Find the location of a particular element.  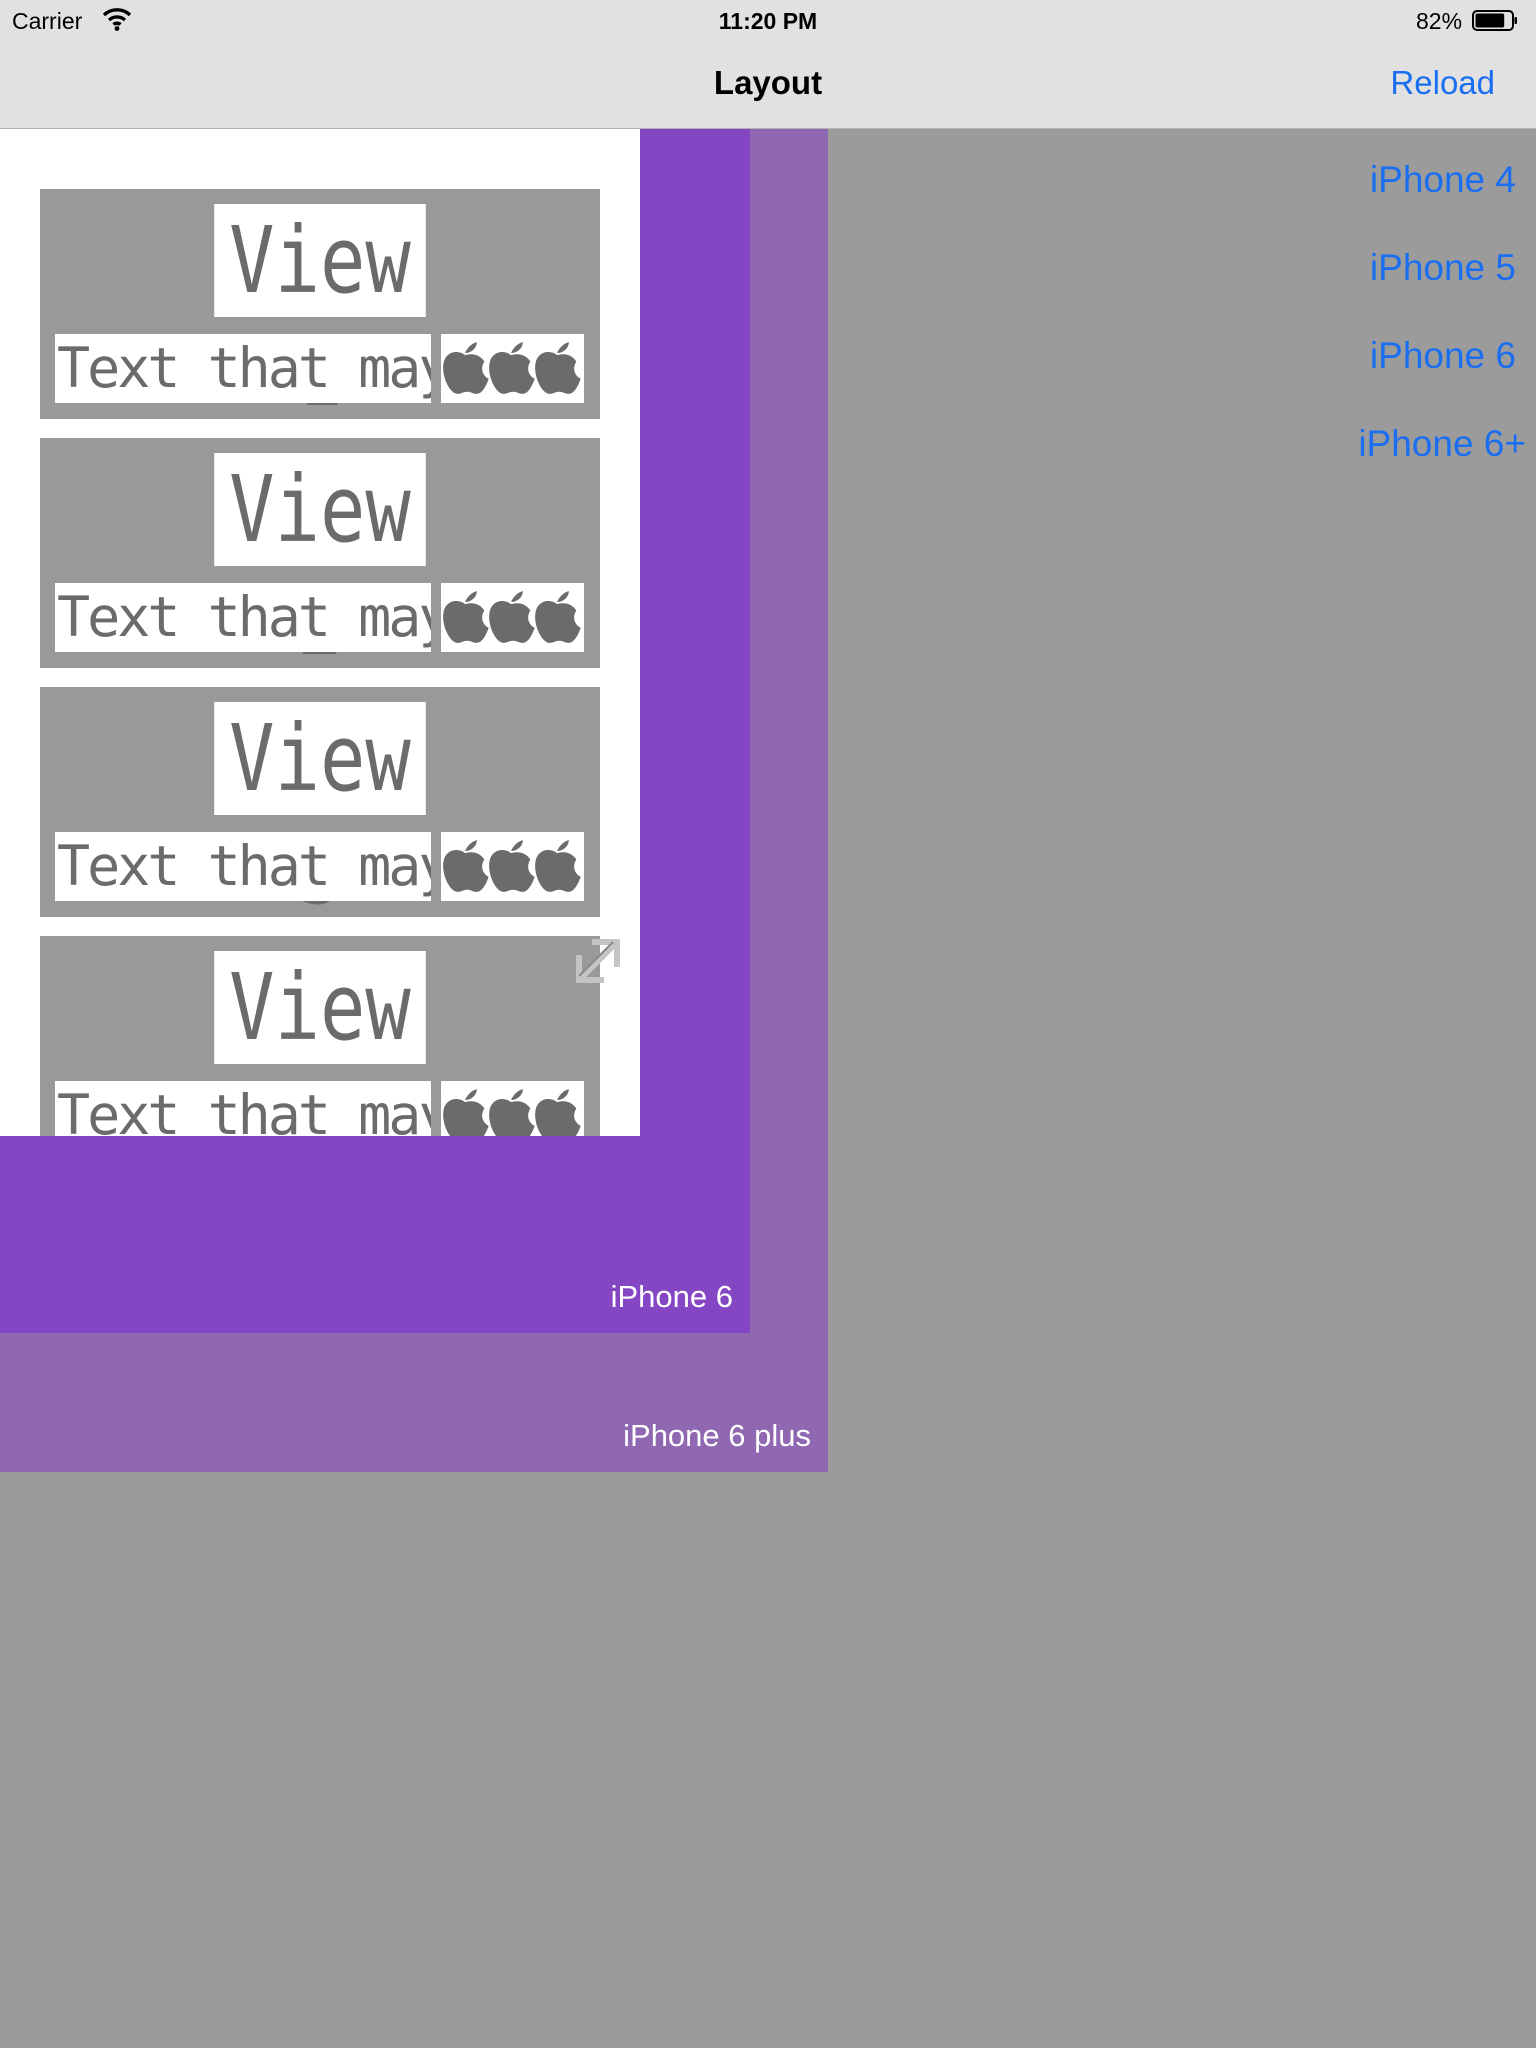

view-title: View 3 is located at coordinates (320, 813).